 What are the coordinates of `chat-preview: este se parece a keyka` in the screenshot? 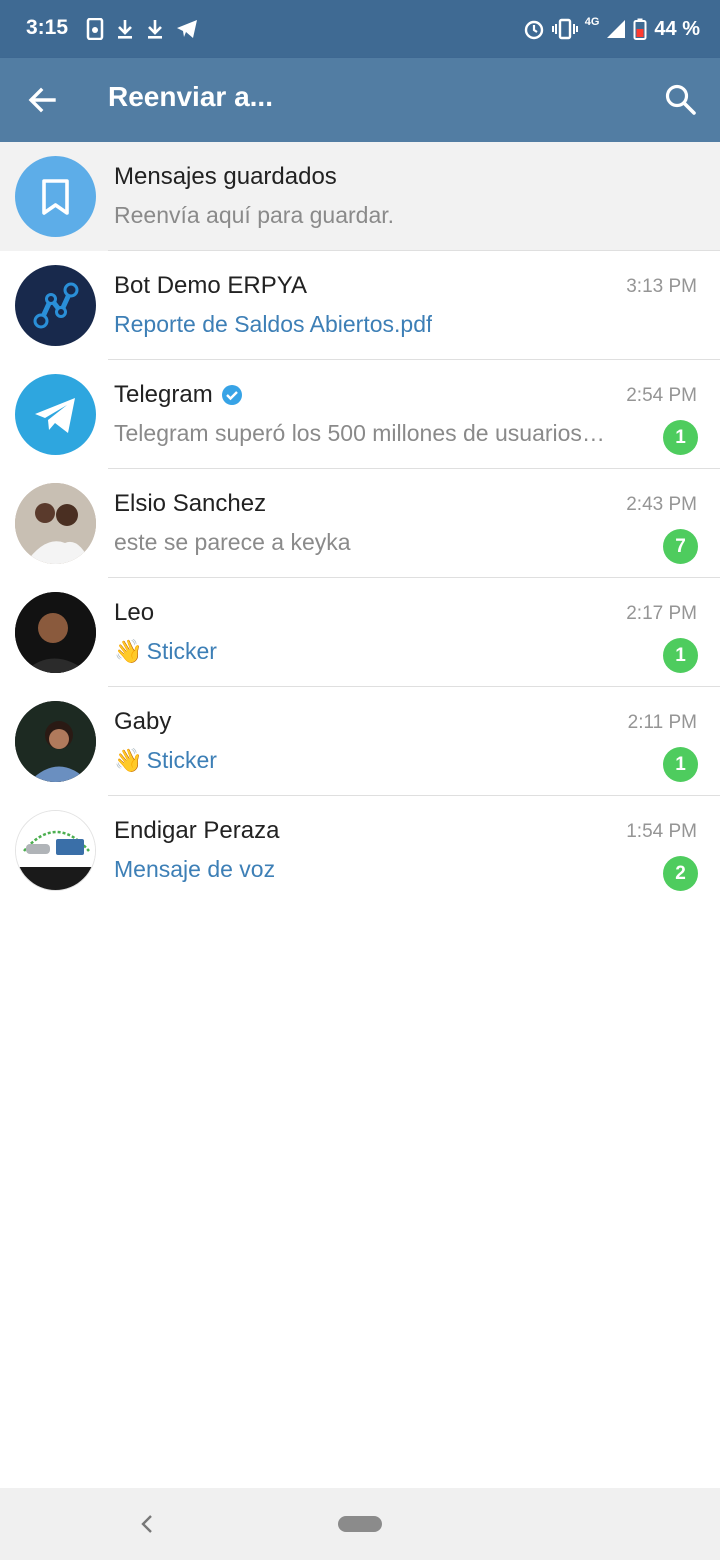 It's located at (232, 542).